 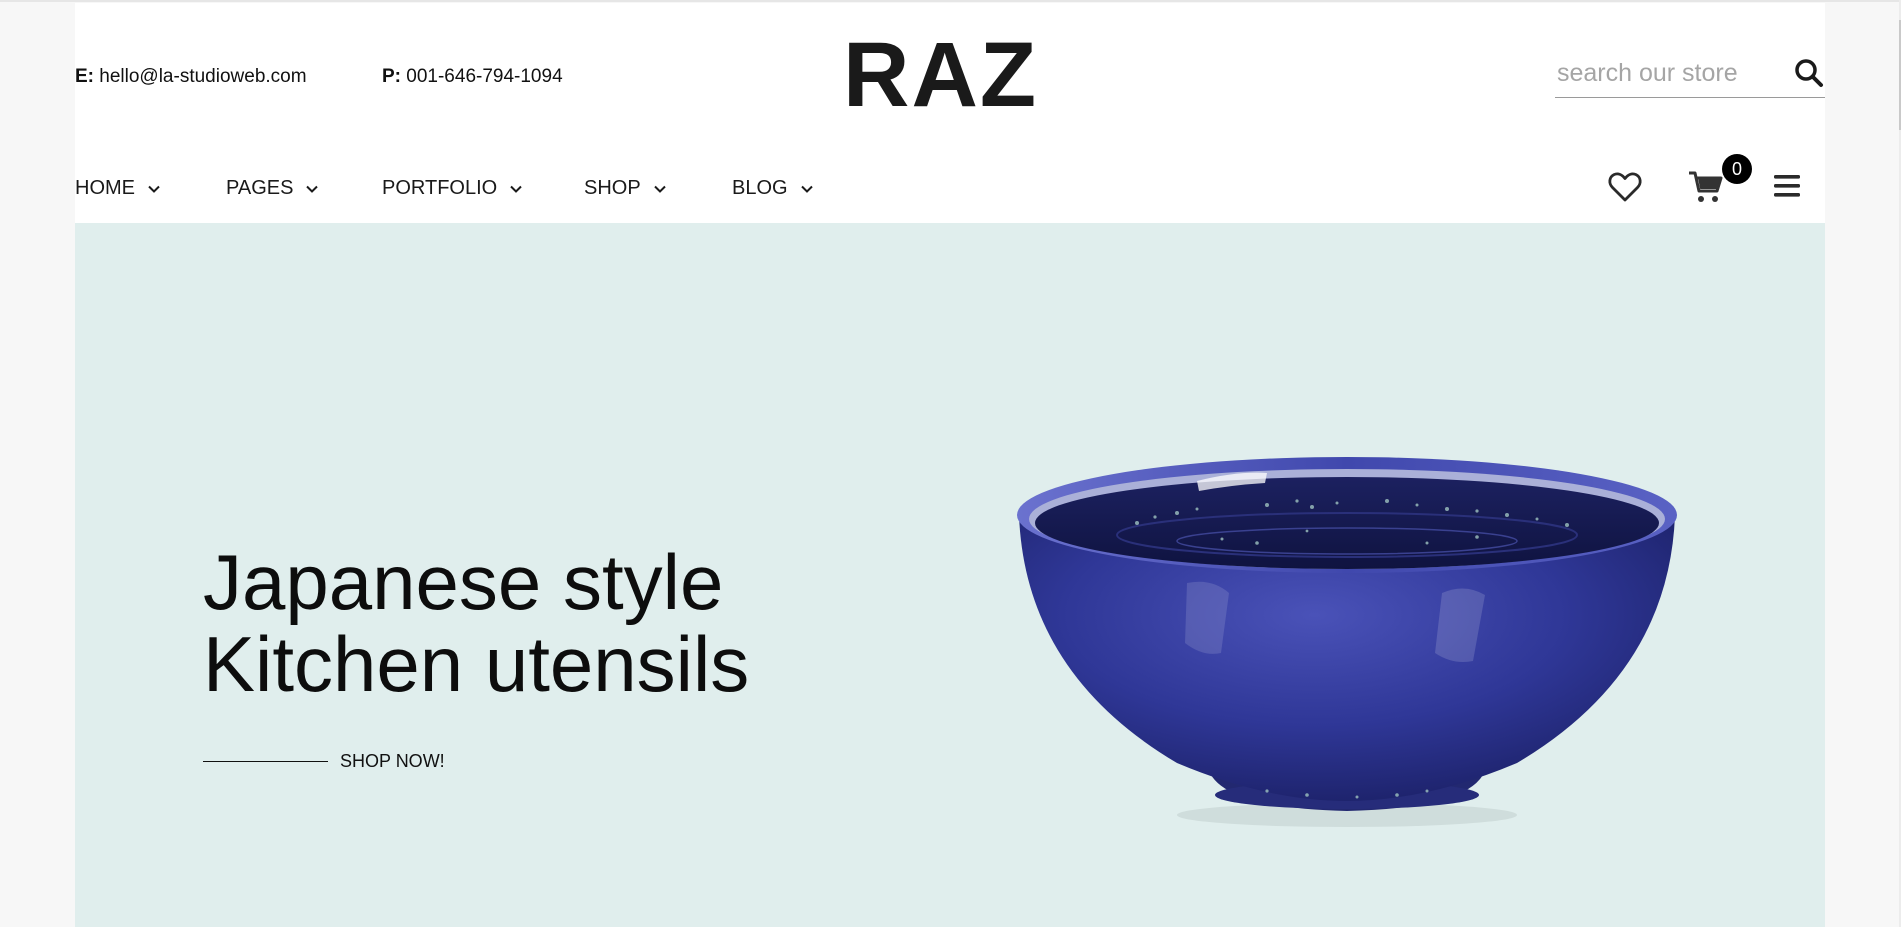 I want to click on window-top-border, so click(x=950, y=1).